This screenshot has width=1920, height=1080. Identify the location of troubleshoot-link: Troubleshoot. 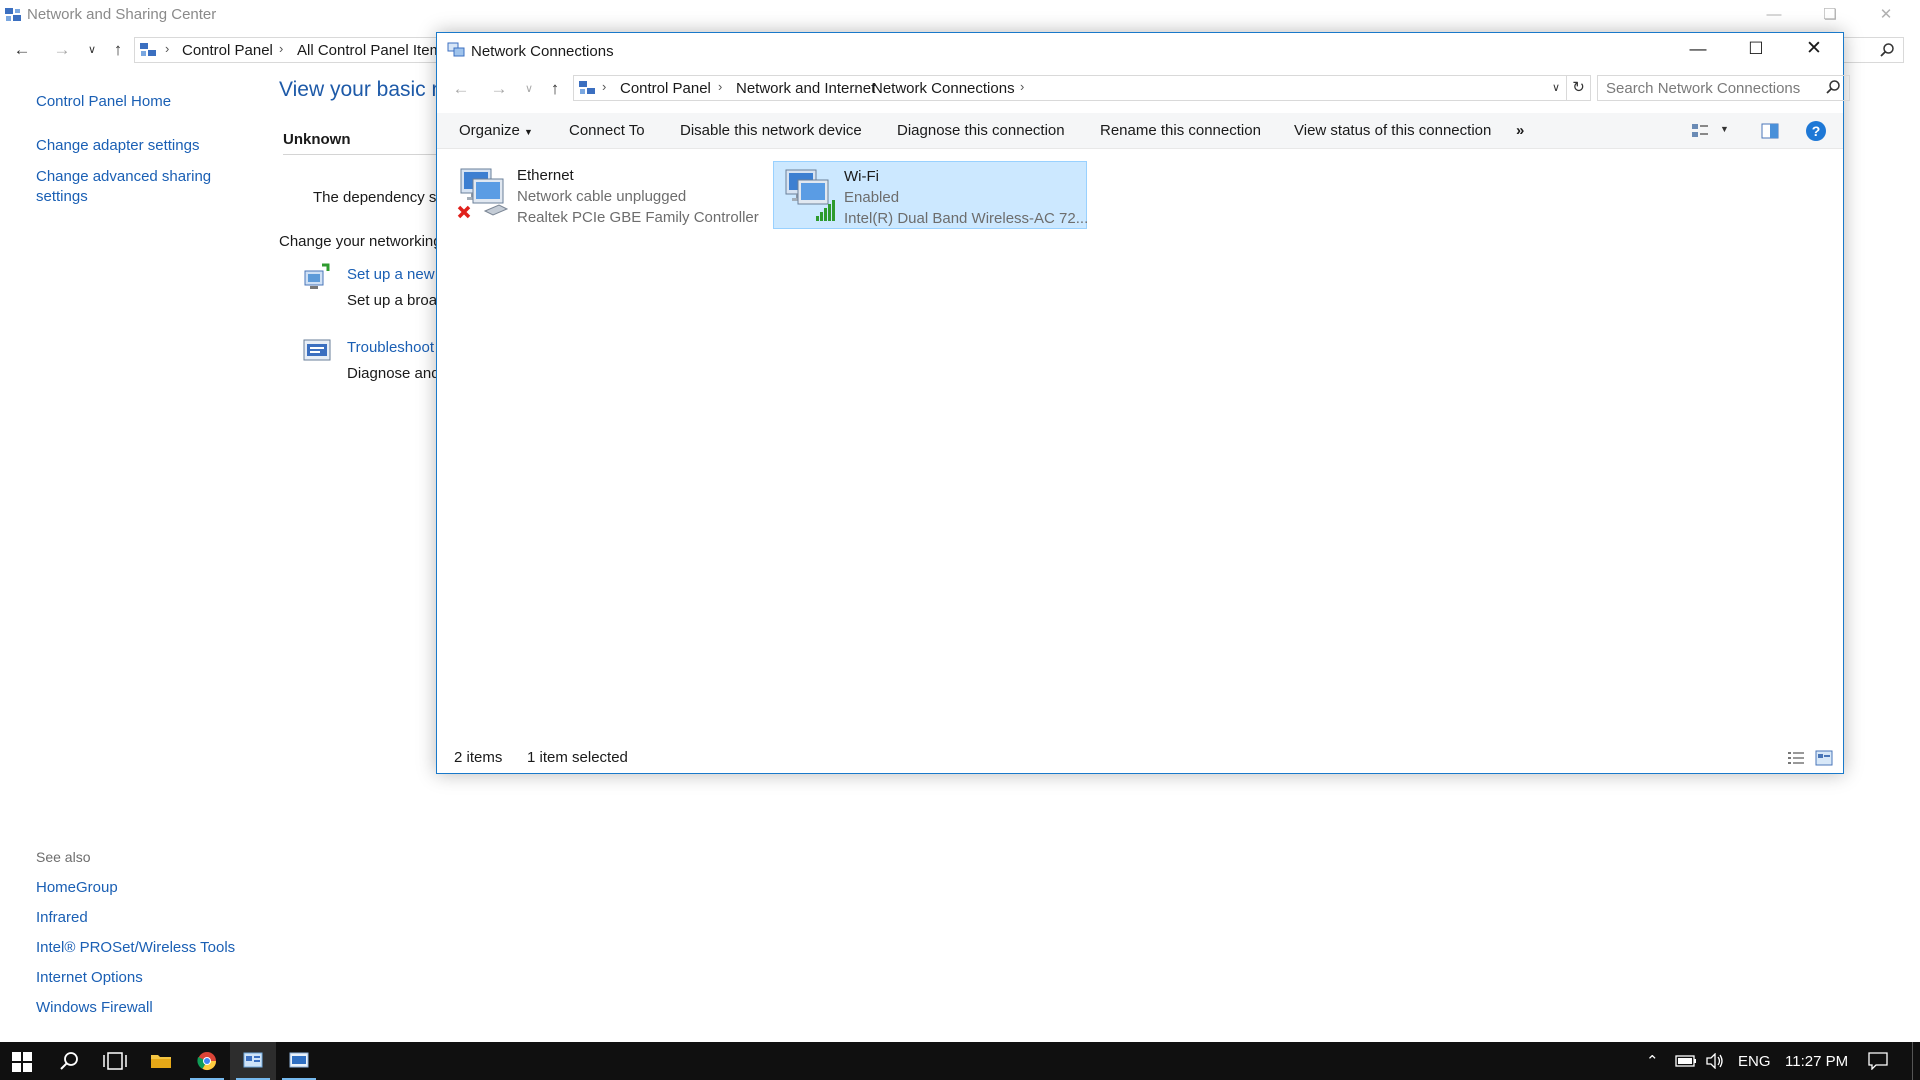
(390, 347).